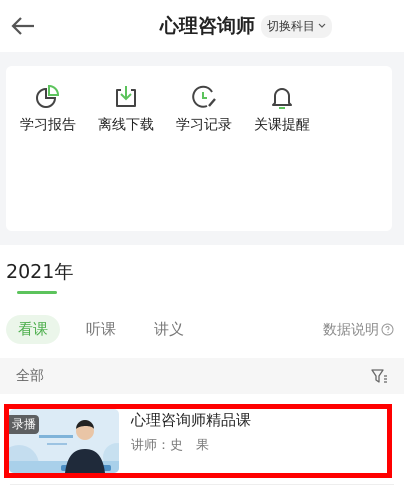 The image size is (404, 490). Describe the element at coordinates (322, 26) in the screenshot. I see `chevron-icon` at that location.